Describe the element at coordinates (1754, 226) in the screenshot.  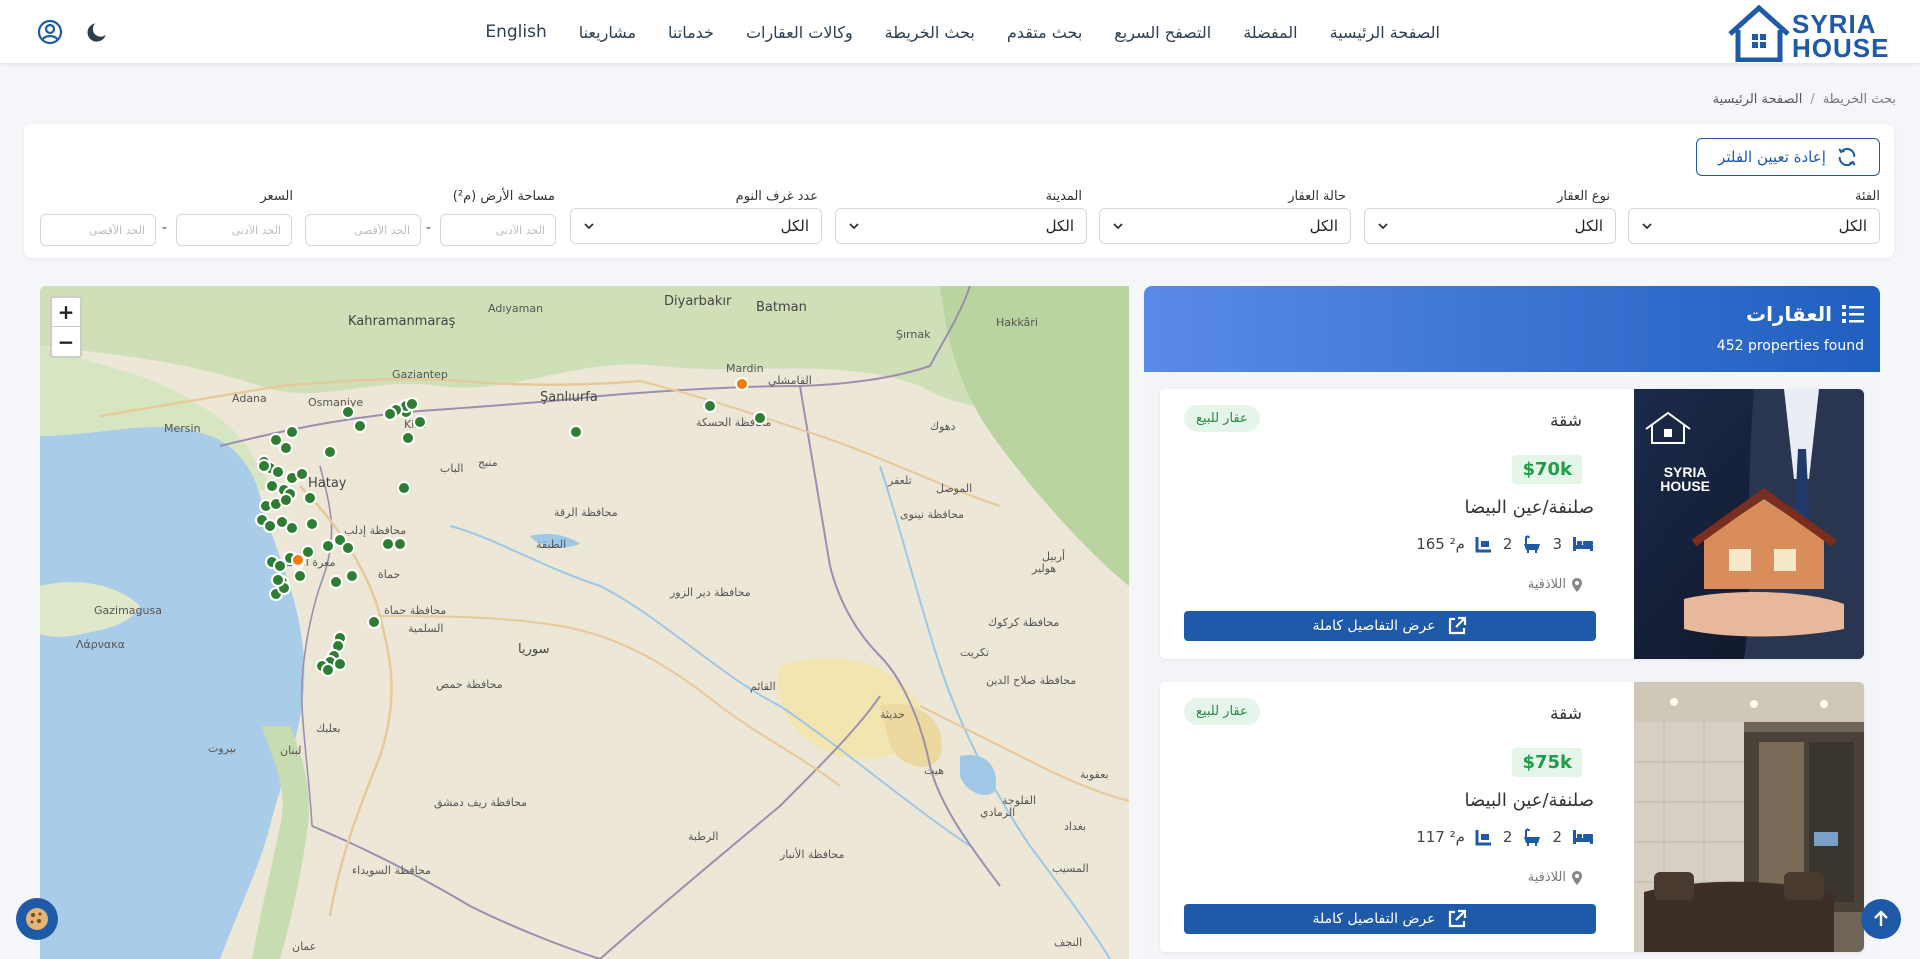
I see `category-select: الكل` at that location.